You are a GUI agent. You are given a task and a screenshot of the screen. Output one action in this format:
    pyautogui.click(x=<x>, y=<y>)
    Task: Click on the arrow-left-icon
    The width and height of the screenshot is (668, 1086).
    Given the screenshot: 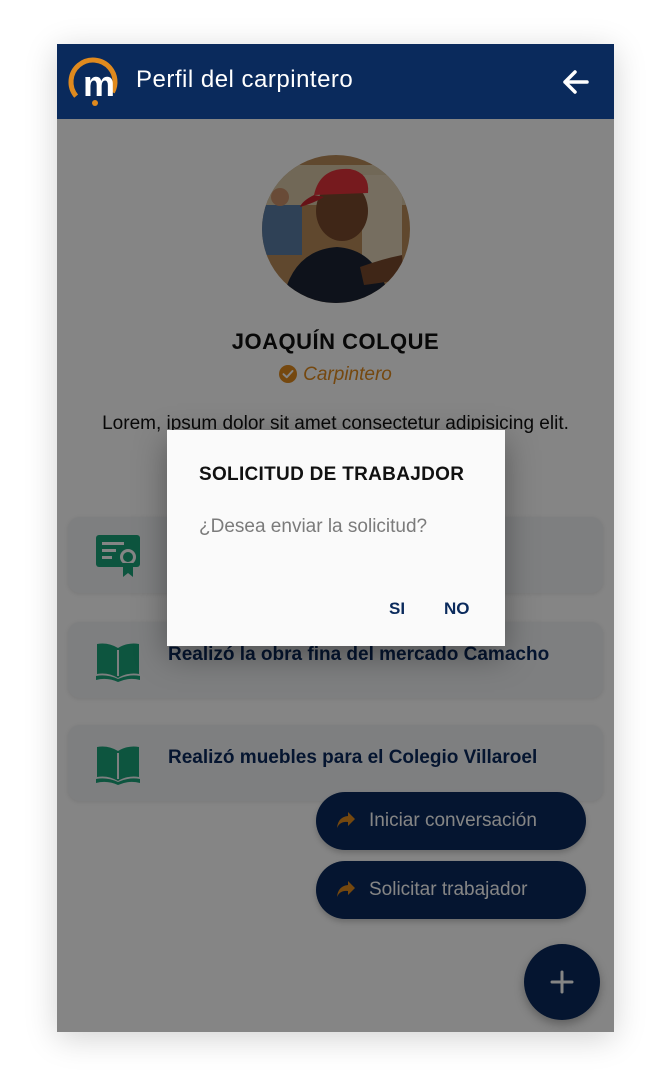 What is the action you would take?
    pyautogui.click(x=576, y=82)
    